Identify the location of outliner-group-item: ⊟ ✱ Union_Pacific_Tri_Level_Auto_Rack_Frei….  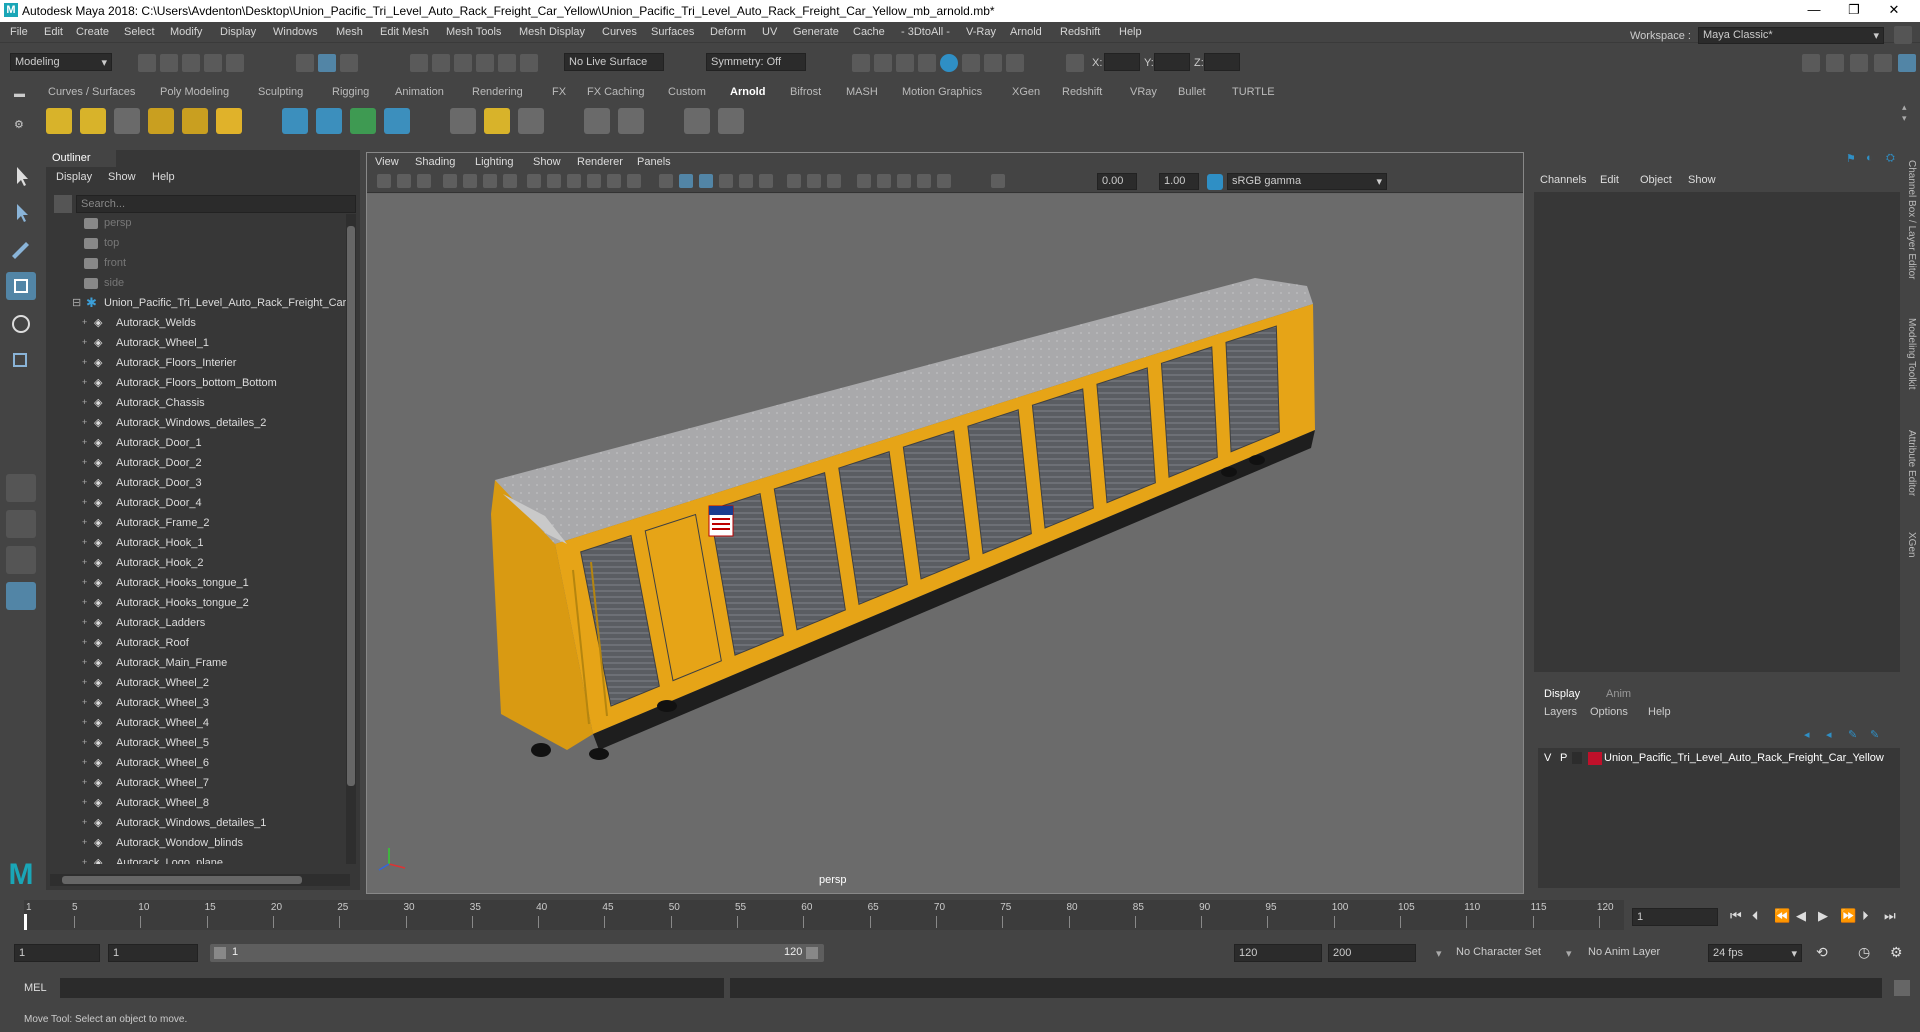
(196, 304).